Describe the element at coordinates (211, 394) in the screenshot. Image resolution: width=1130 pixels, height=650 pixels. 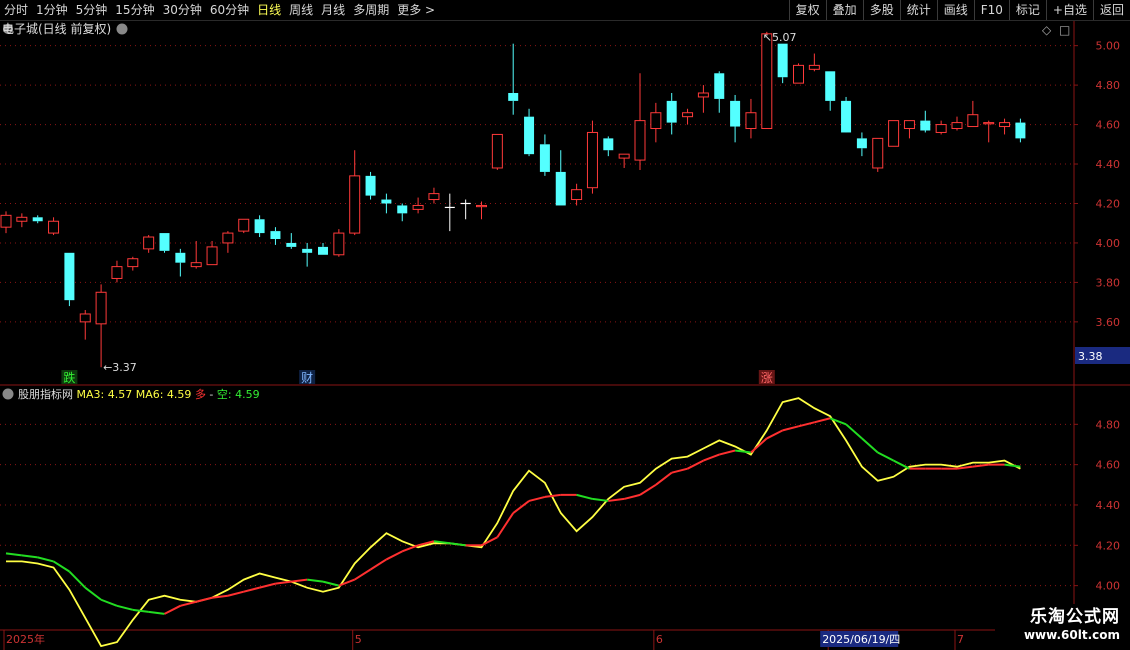
I see `sep-label: -` at that location.